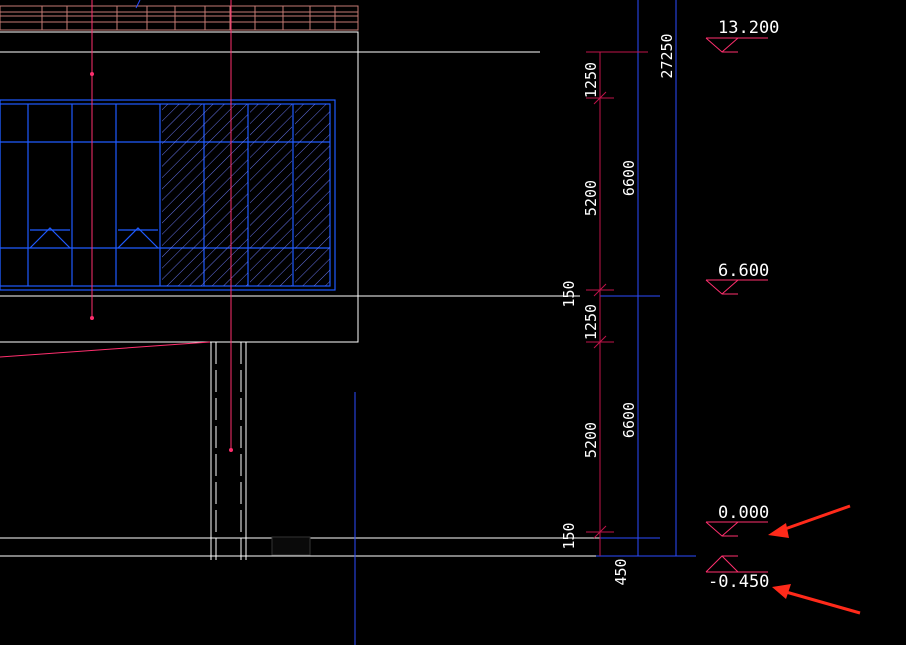 The height and width of the screenshot is (645, 906). I want to click on dimension-text: 450, so click(621, 571).